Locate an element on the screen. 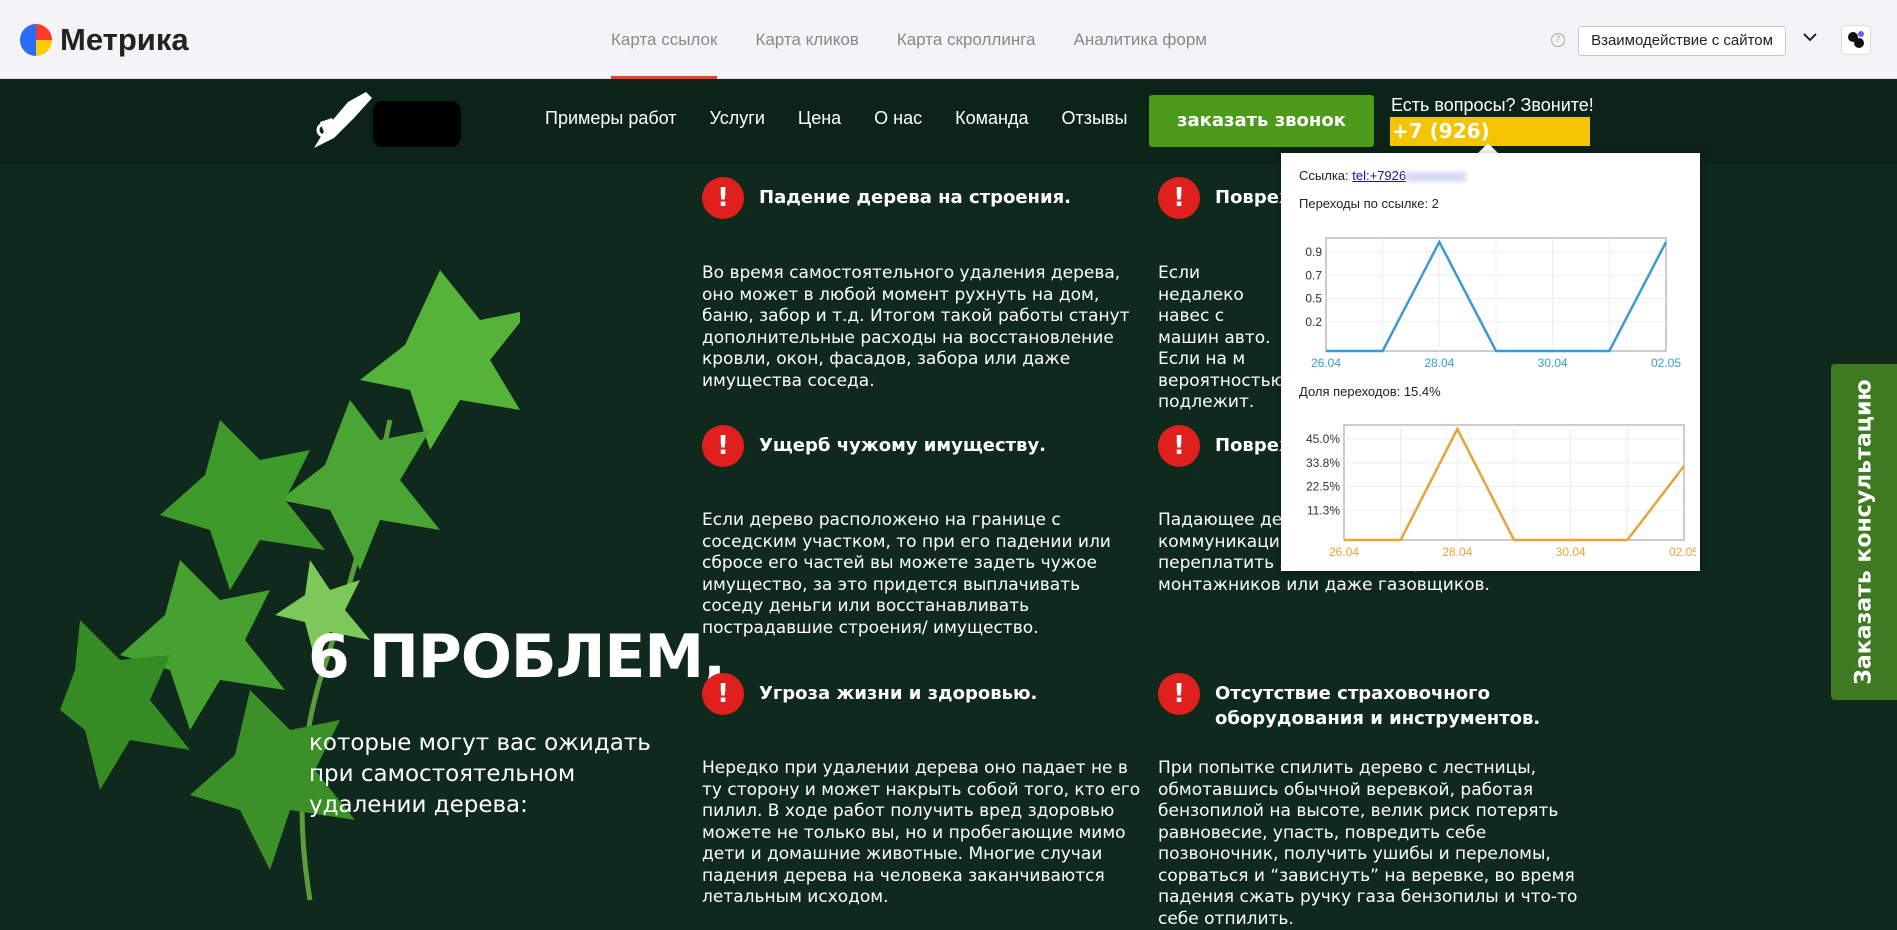 This screenshot has width=1897, height=930. metrika-logo: Метрика is located at coordinates (104, 40).